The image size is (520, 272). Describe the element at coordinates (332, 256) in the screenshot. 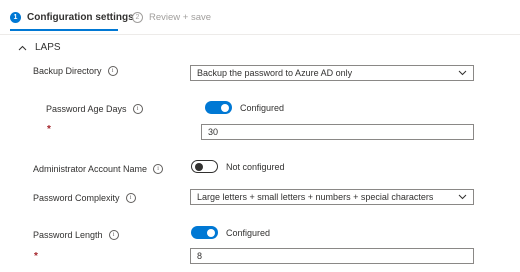

I see `password-length-input` at that location.